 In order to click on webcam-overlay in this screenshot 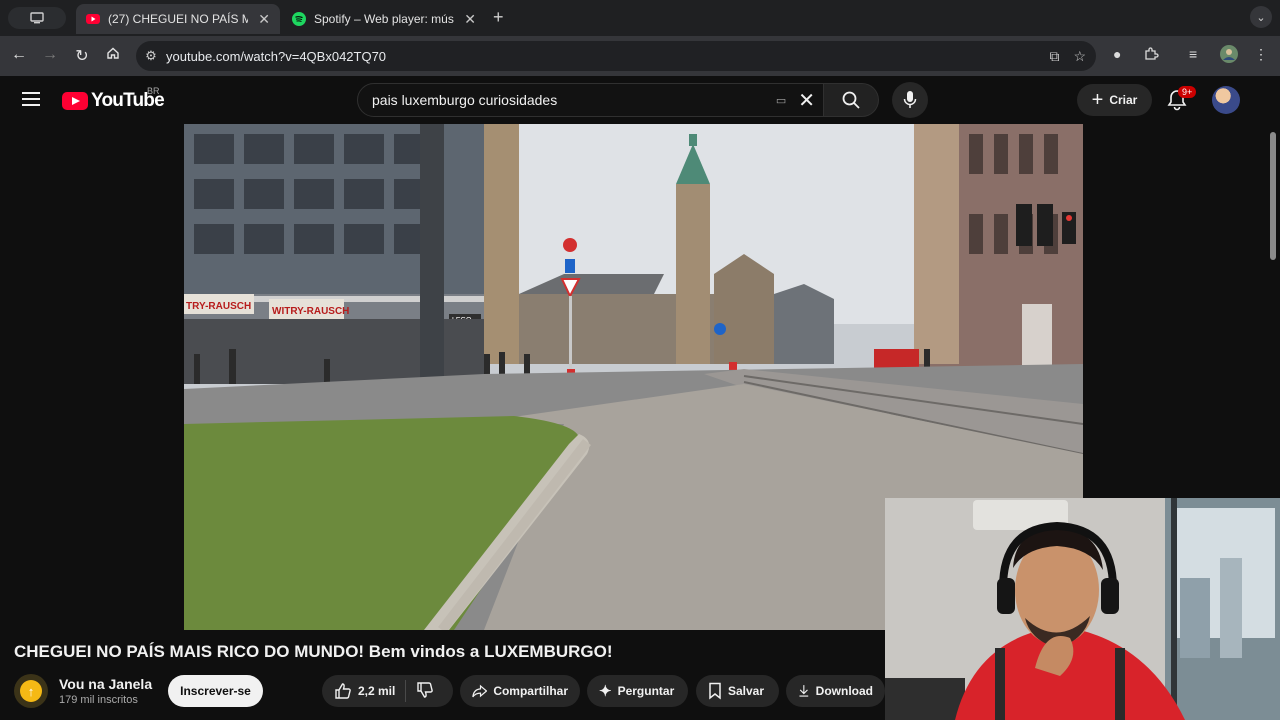, I will do `click(1082, 609)`.